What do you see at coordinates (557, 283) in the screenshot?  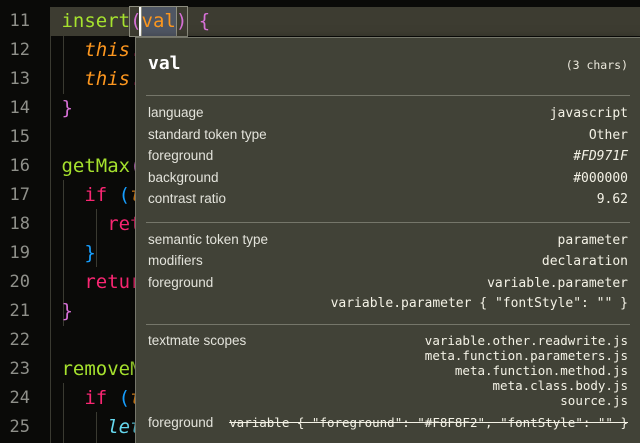 I see `row-value: variable.parameter` at bounding box center [557, 283].